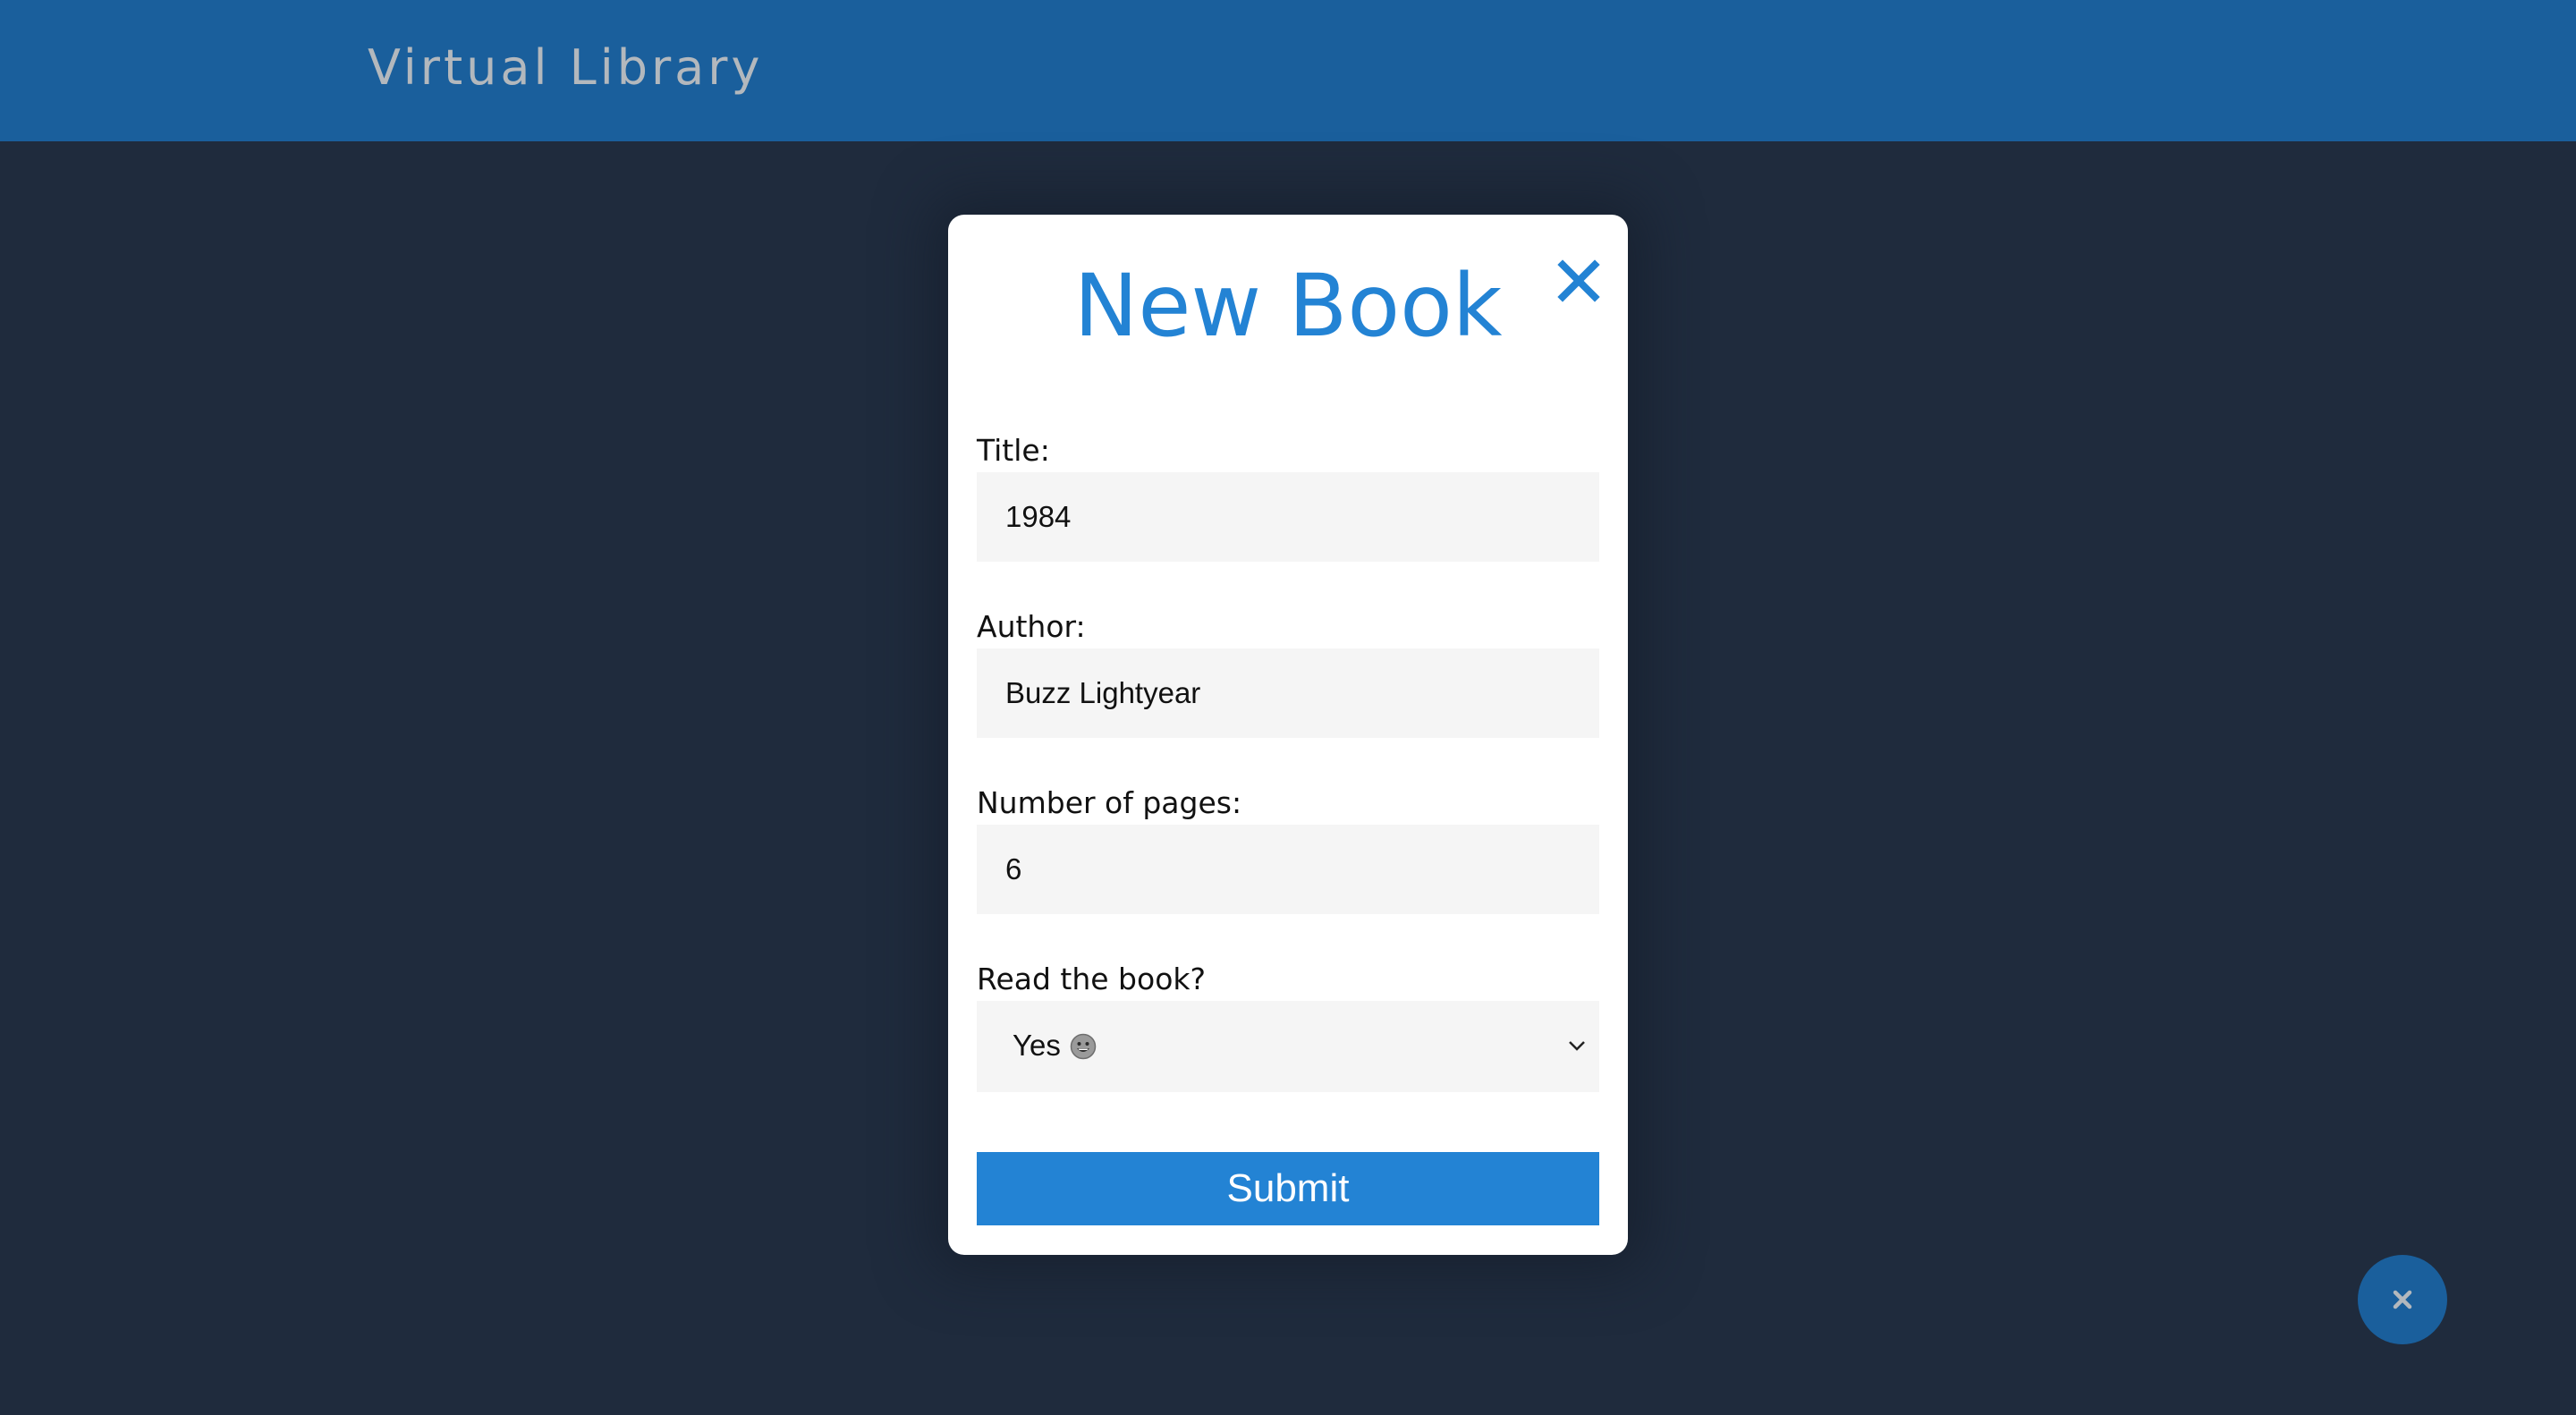  I want to click on chevron-down-icon, so click(1577, 1046).